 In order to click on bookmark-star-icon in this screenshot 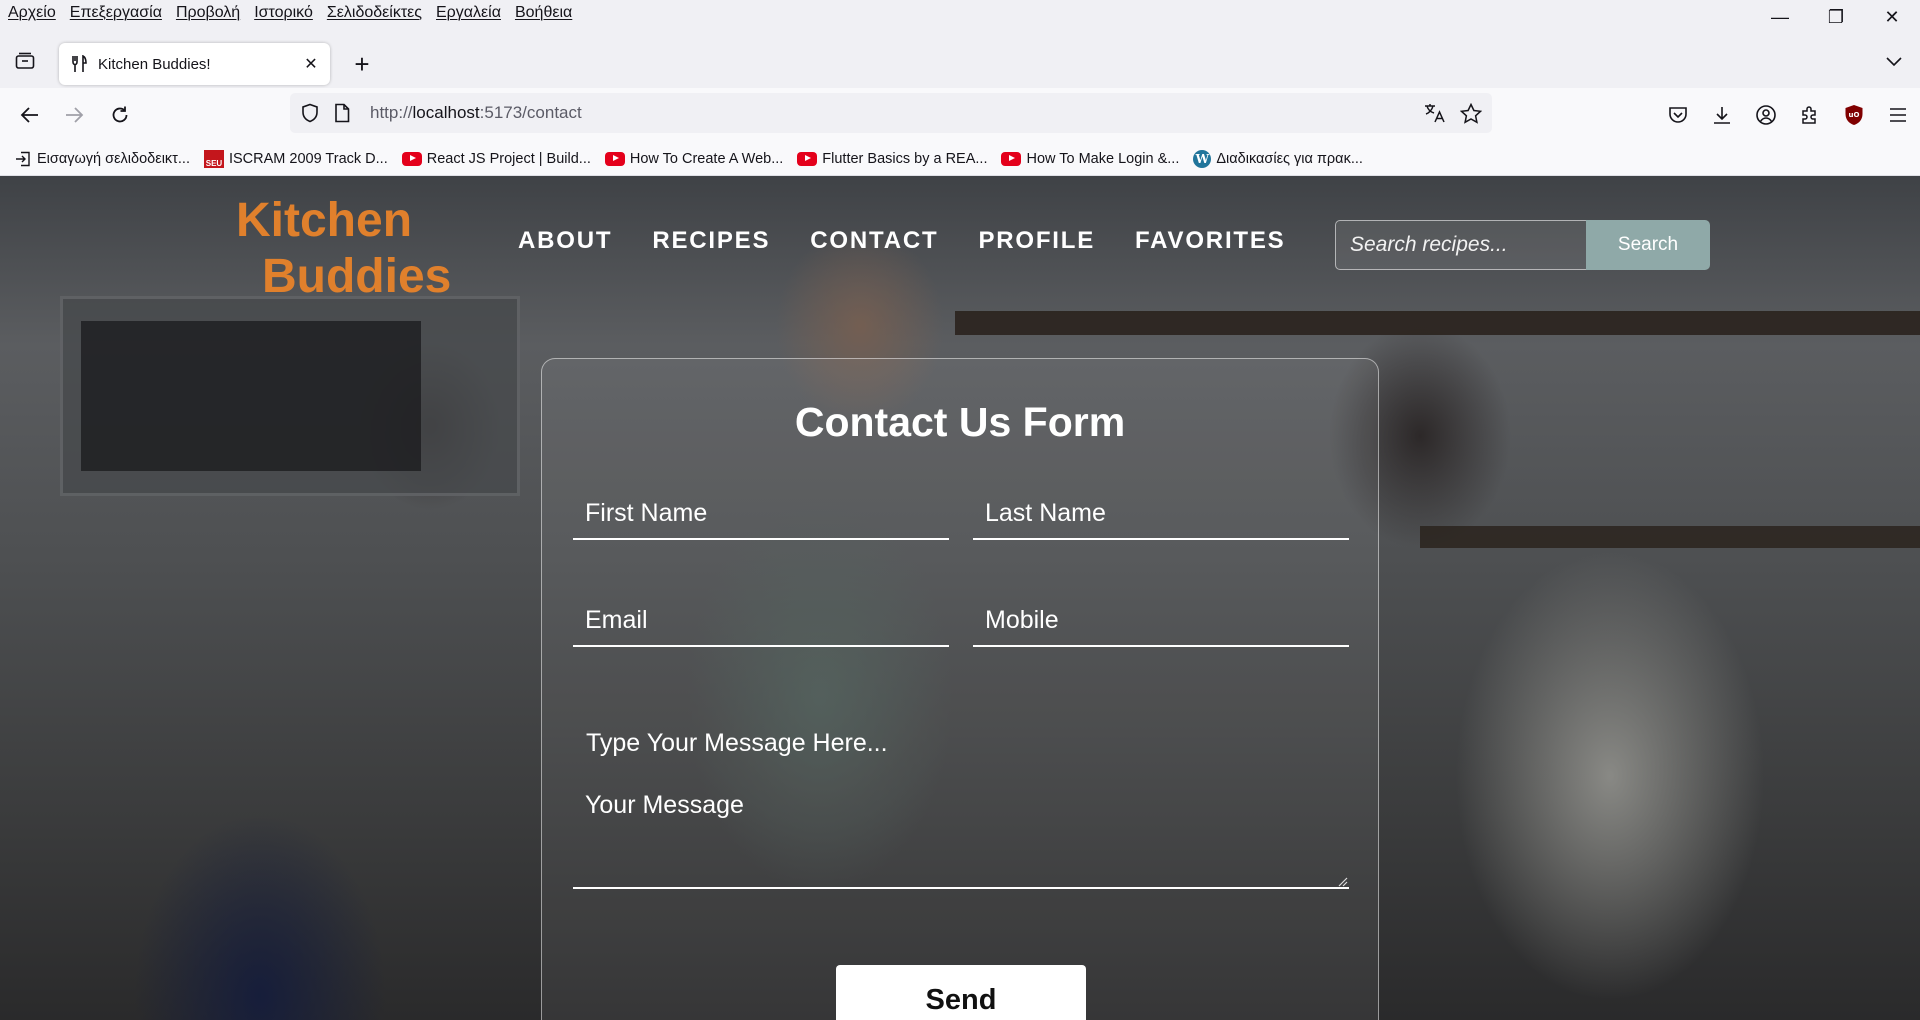, I will do `click(1471, 113)`.